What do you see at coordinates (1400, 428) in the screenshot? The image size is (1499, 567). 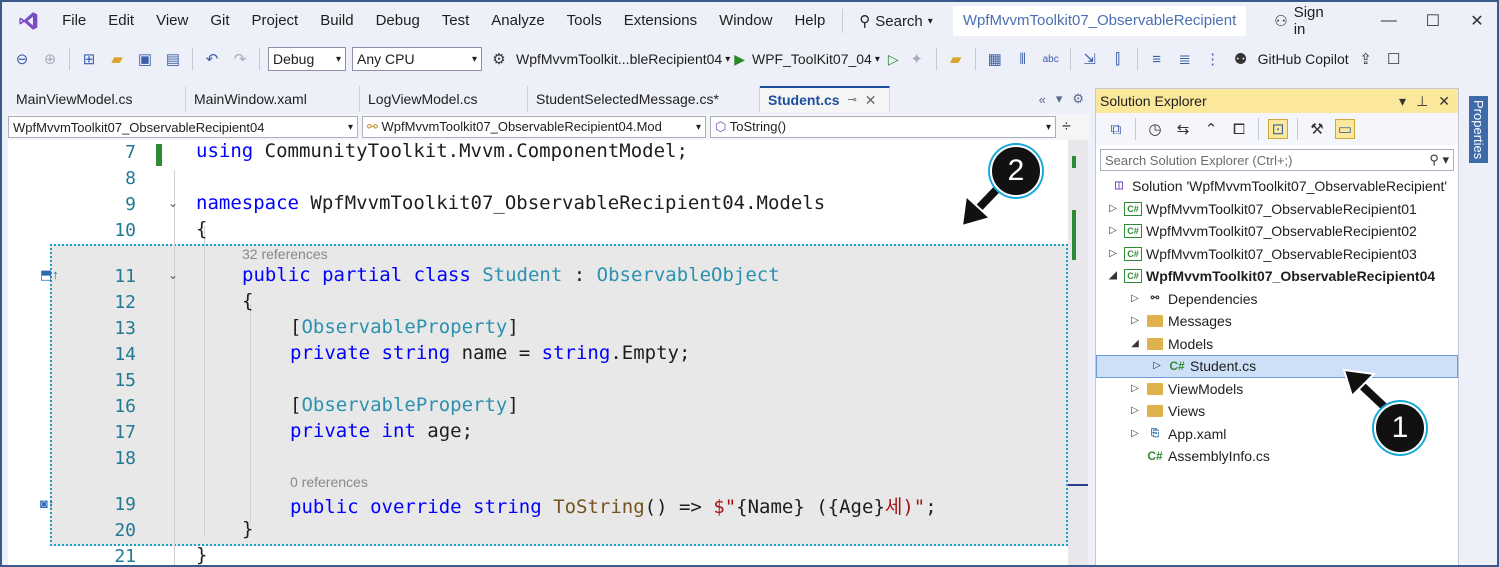 I see `callout-badge-1: 1` at bounding box center [1400, 428].